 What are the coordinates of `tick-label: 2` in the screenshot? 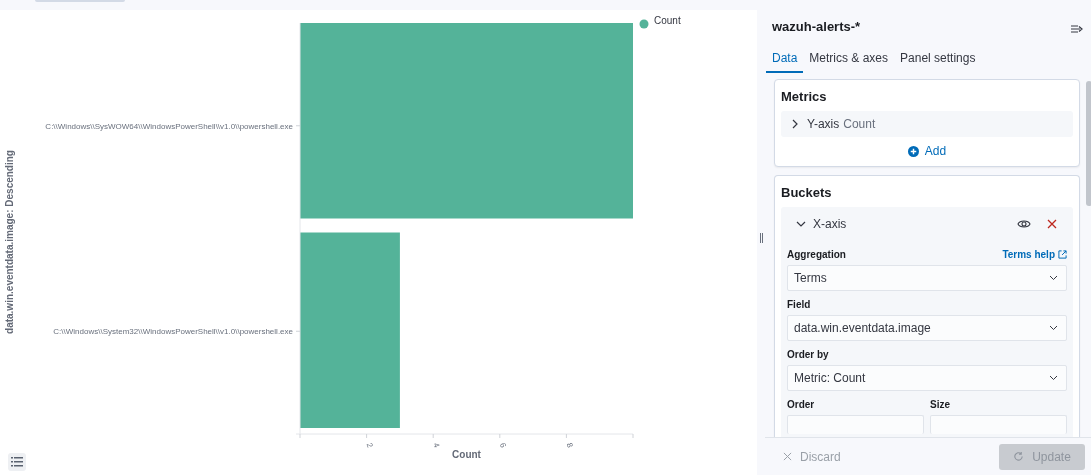 It's located at (369, 445).